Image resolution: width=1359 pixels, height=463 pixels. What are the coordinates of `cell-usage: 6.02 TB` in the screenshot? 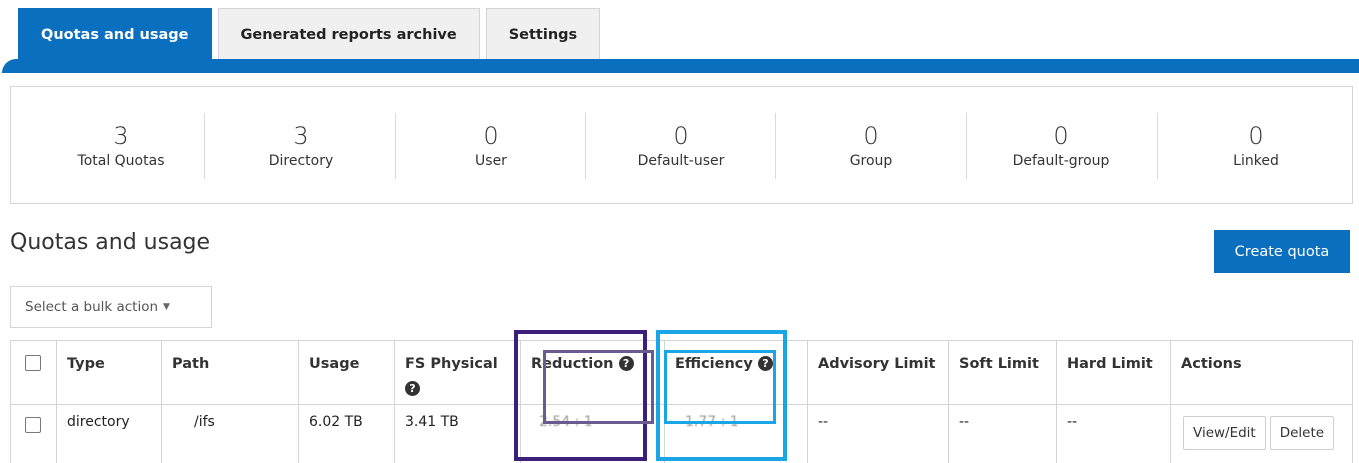 It's located at (347, 433).